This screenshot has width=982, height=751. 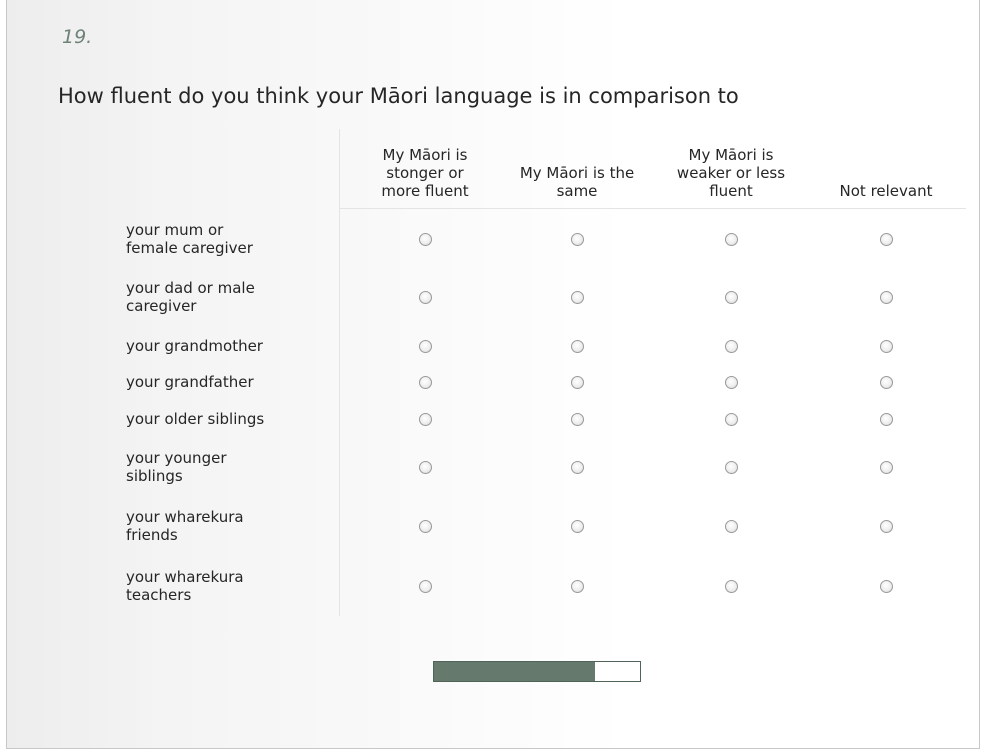 I want to click on row-label-3: your grandmother, so click(x=221, y=346).